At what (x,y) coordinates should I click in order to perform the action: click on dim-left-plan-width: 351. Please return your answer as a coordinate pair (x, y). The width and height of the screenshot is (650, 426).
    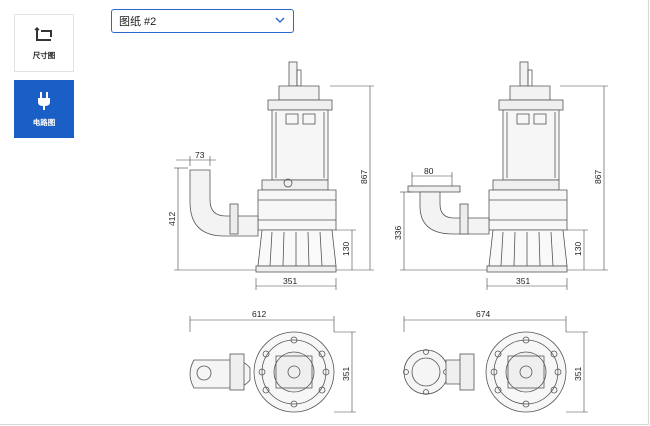
    Looking at the image, I should click on (346, 374).